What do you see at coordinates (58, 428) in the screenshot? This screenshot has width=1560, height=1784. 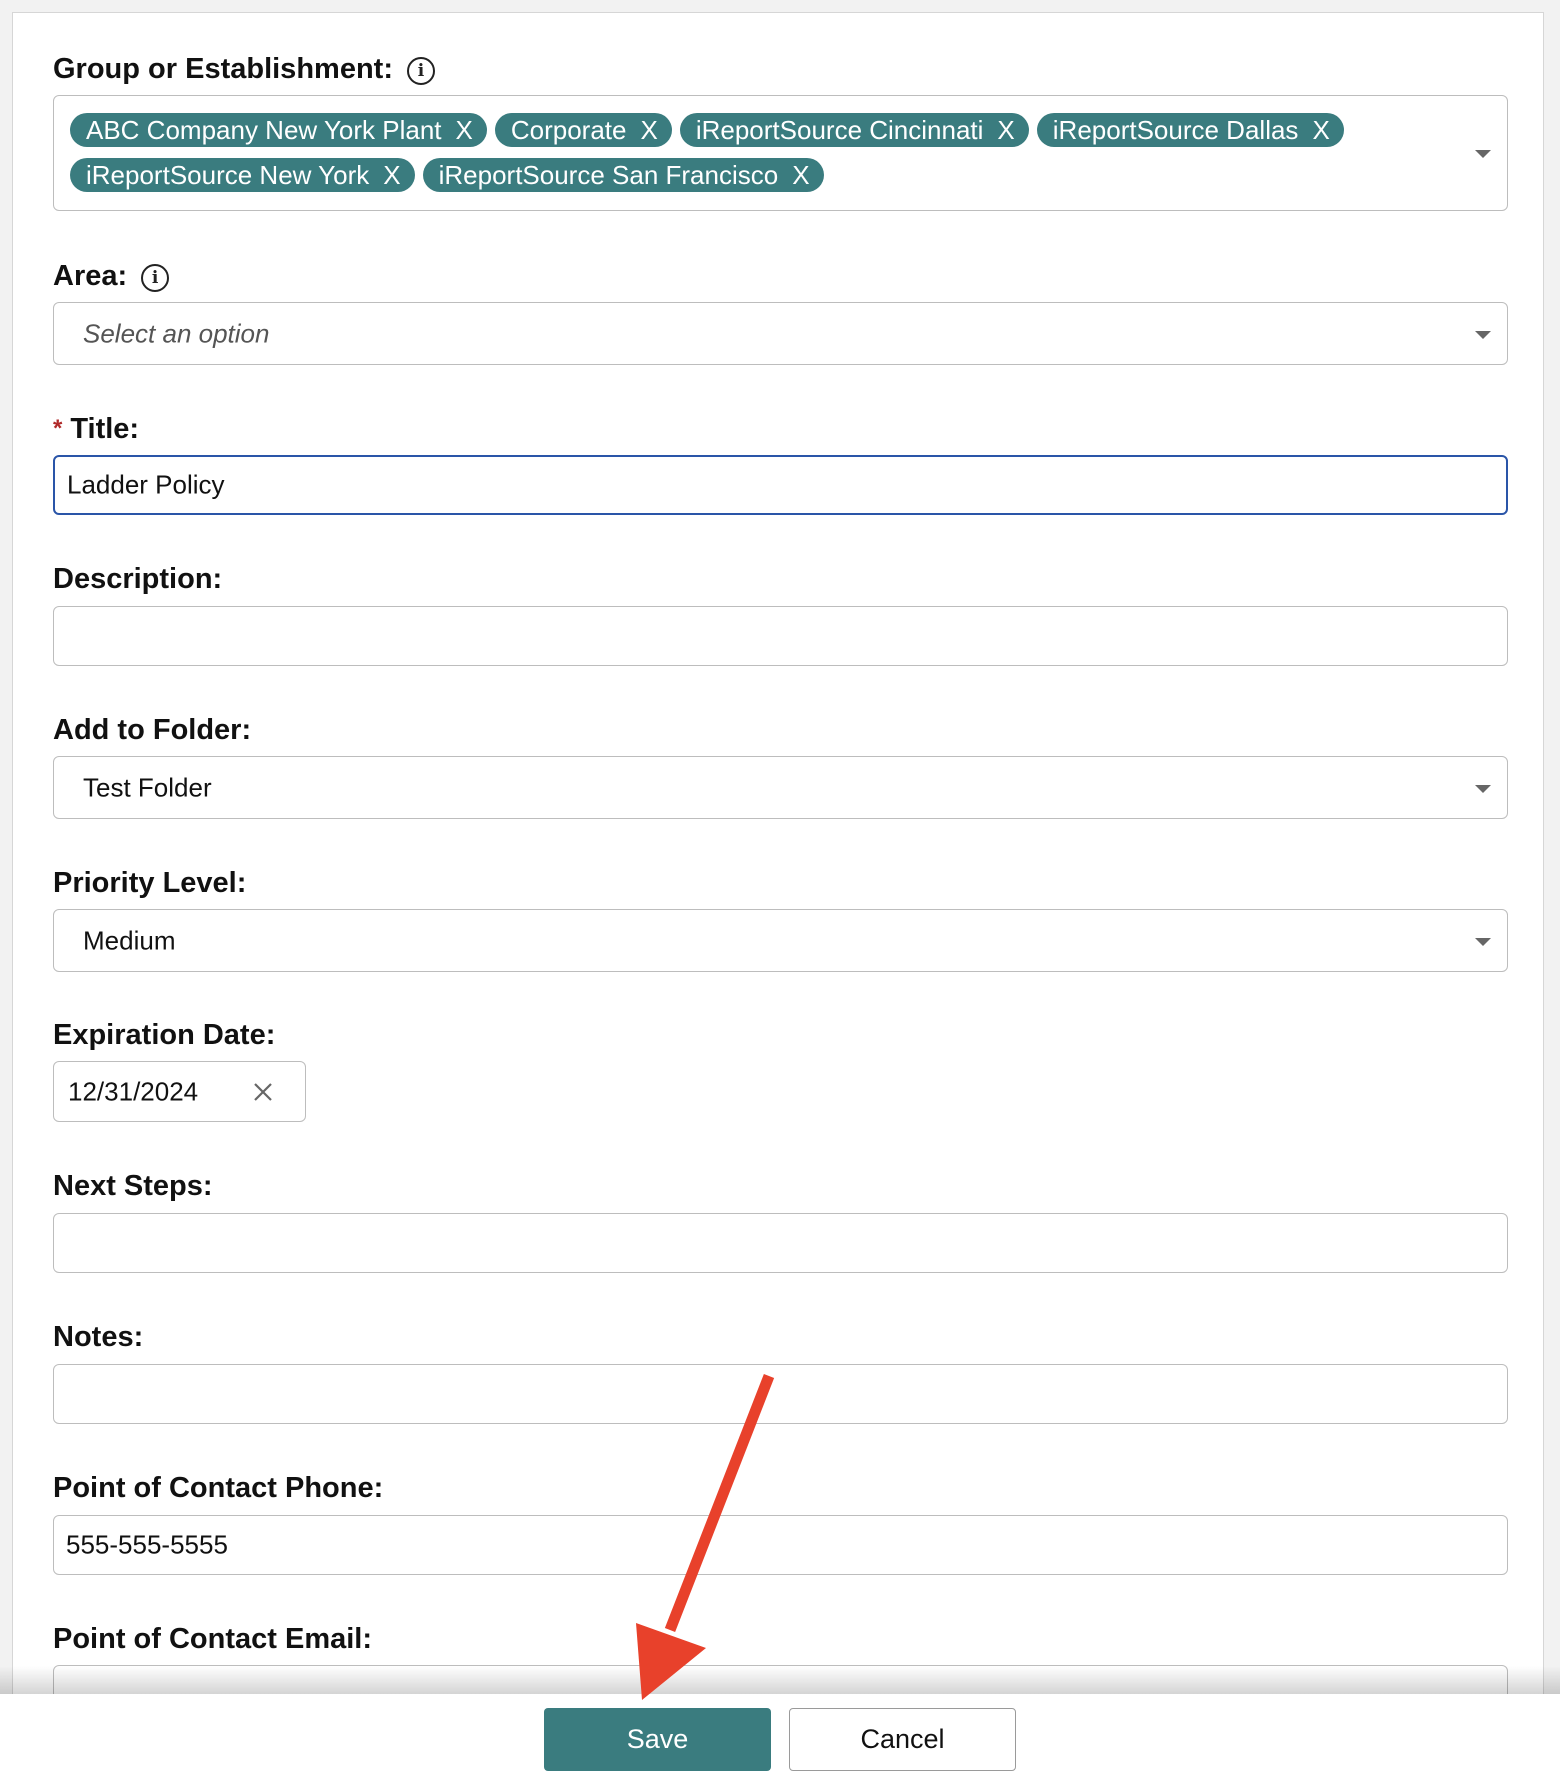 I see `required-marker: *` at bounding box center [58, 428].